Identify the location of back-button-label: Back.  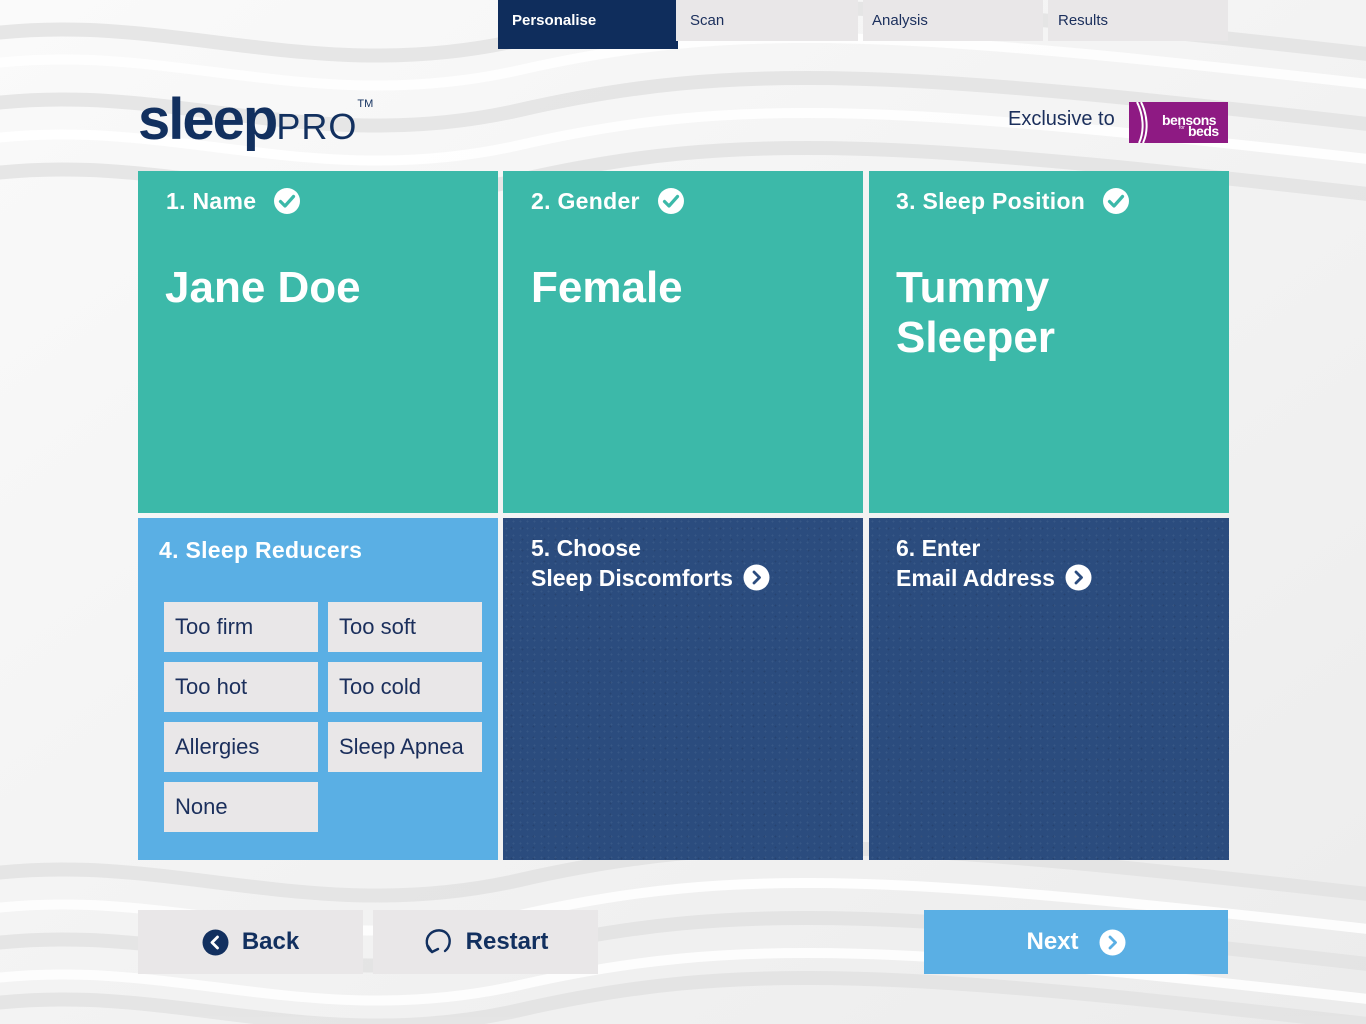
(270, 941).